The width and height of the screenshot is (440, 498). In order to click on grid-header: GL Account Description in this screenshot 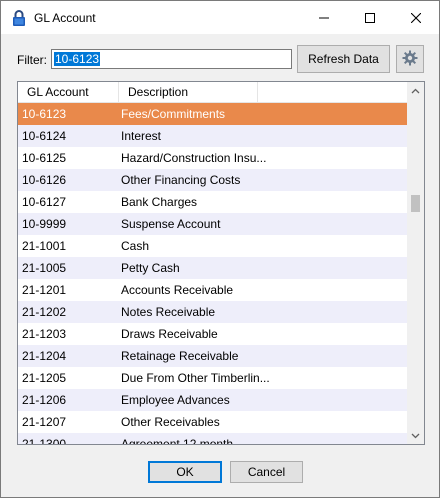, I will do `click(213, 92)`.